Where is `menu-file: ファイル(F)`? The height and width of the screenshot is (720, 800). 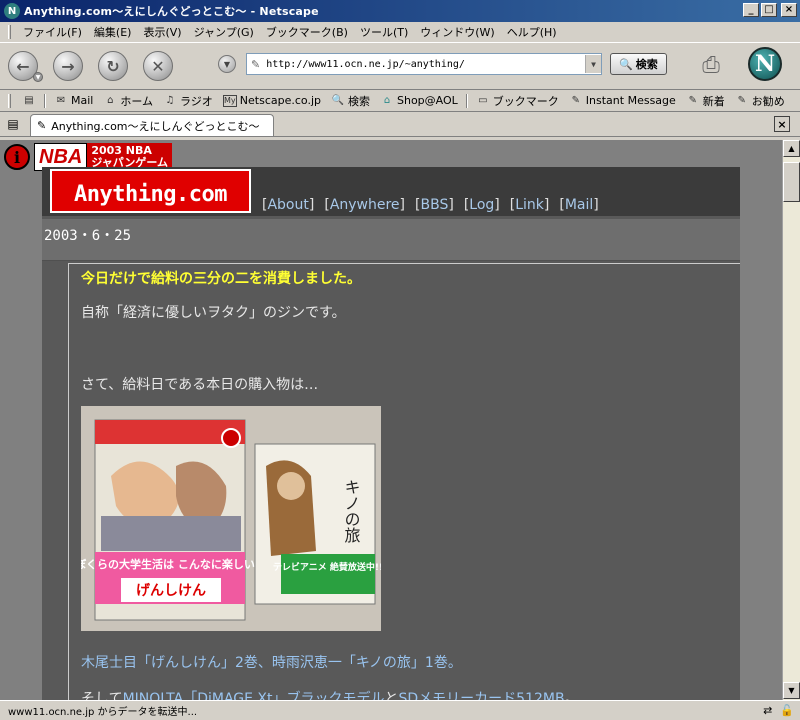
menu-file: ファイル(F) is located at coordinates (52, 32).